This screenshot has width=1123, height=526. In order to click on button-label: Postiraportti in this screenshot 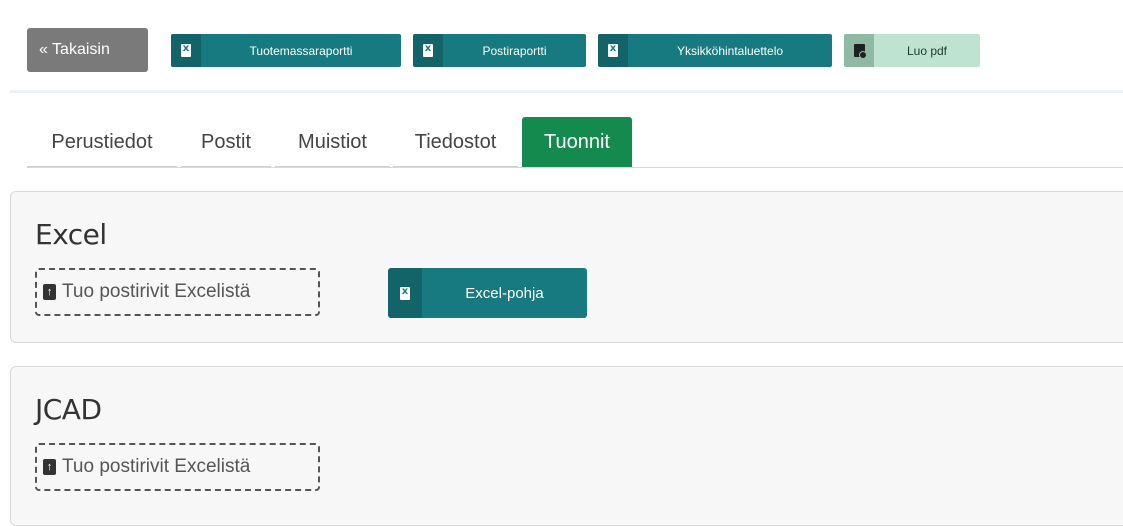, I will do `click(514, 50)`.